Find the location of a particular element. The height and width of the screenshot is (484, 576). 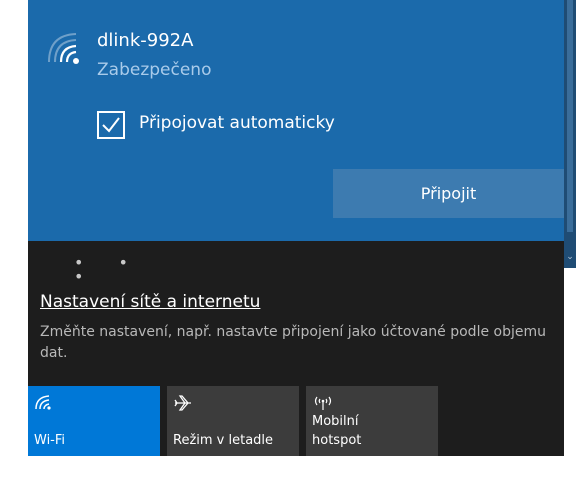

background-left is located at coordinates (14, 242).